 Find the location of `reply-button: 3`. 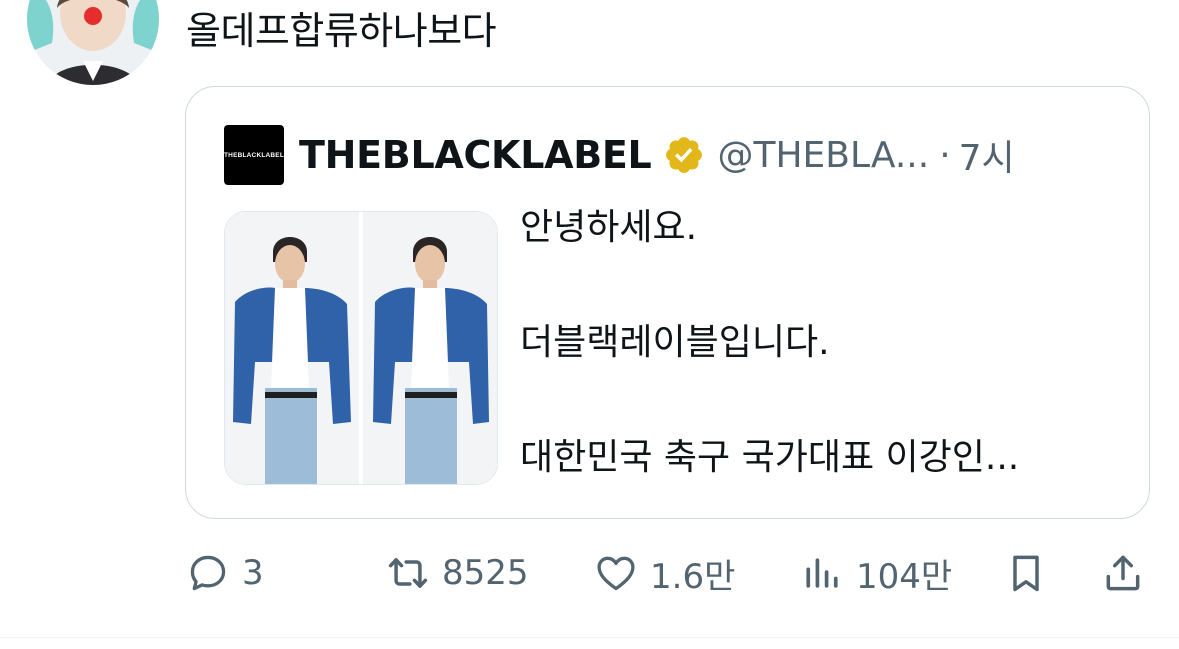

reply-button: 3 is located at coordinates (225, 573).